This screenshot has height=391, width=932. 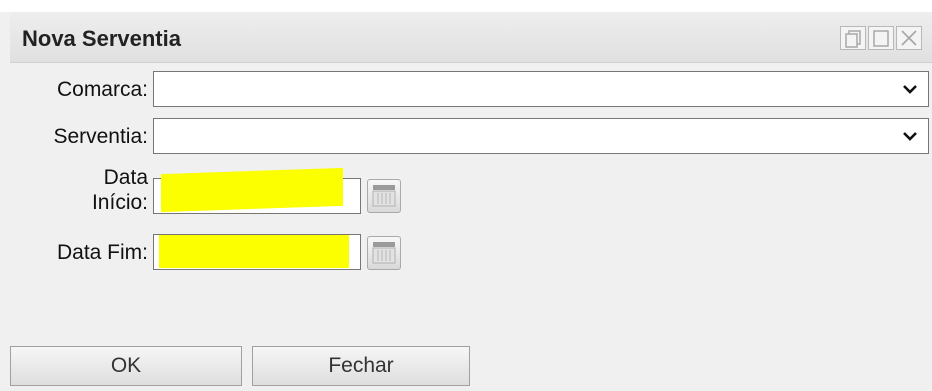 I want to click on top-gap, so click(x=466, y=6).